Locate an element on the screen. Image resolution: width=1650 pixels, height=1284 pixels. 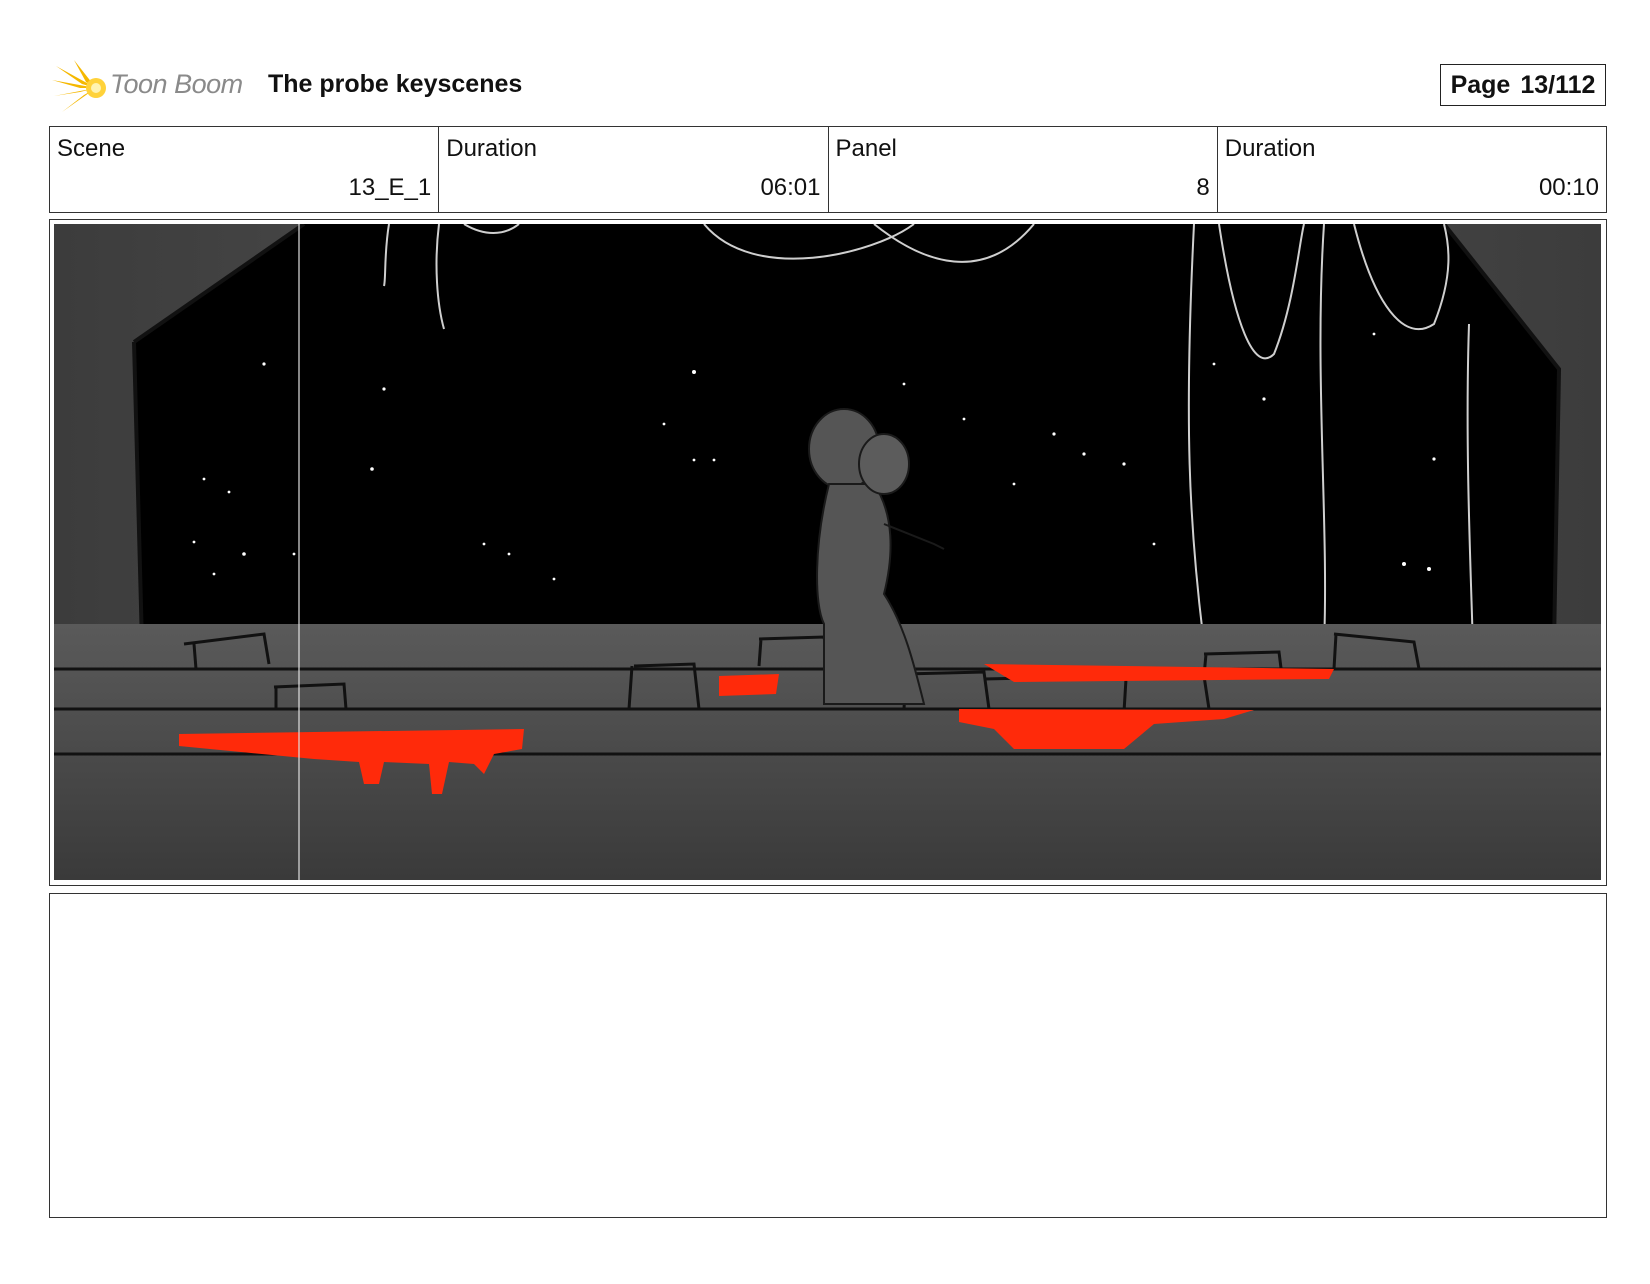
toon-boom-logo: Toon Boom is located at coordinates (152, 88).